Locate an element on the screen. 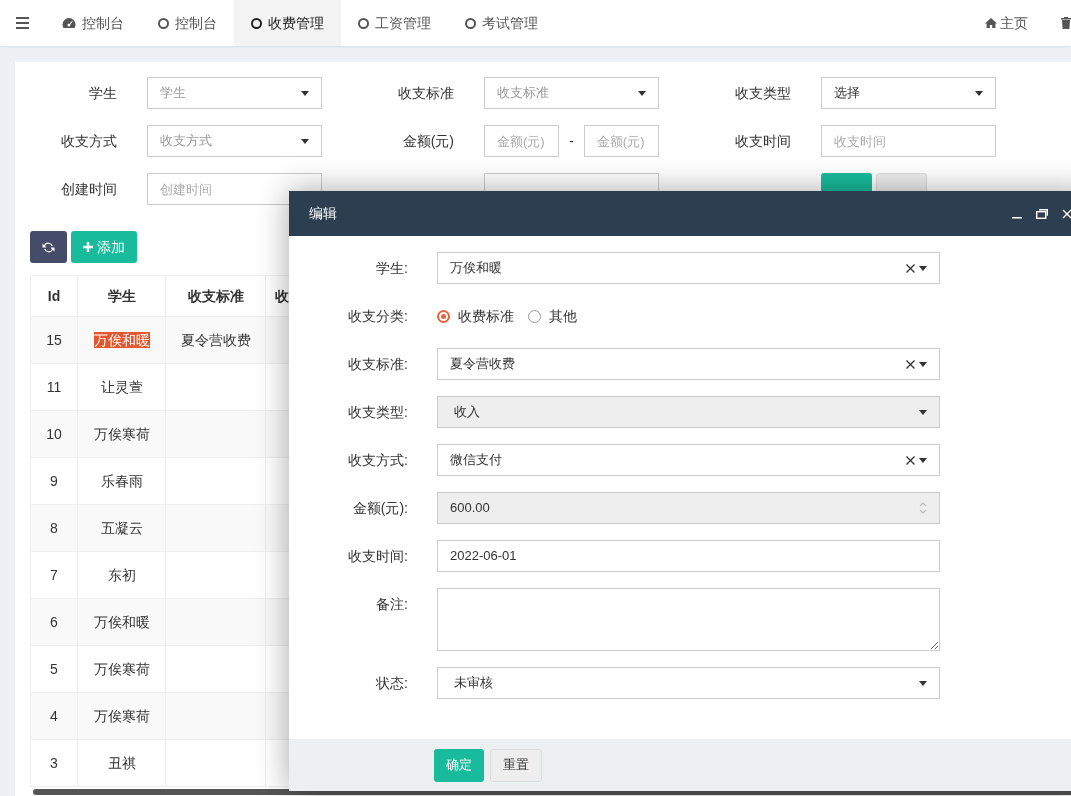 The image size is (1071, 796). field-label: 金额(元): is located at coordinates (379, 508).